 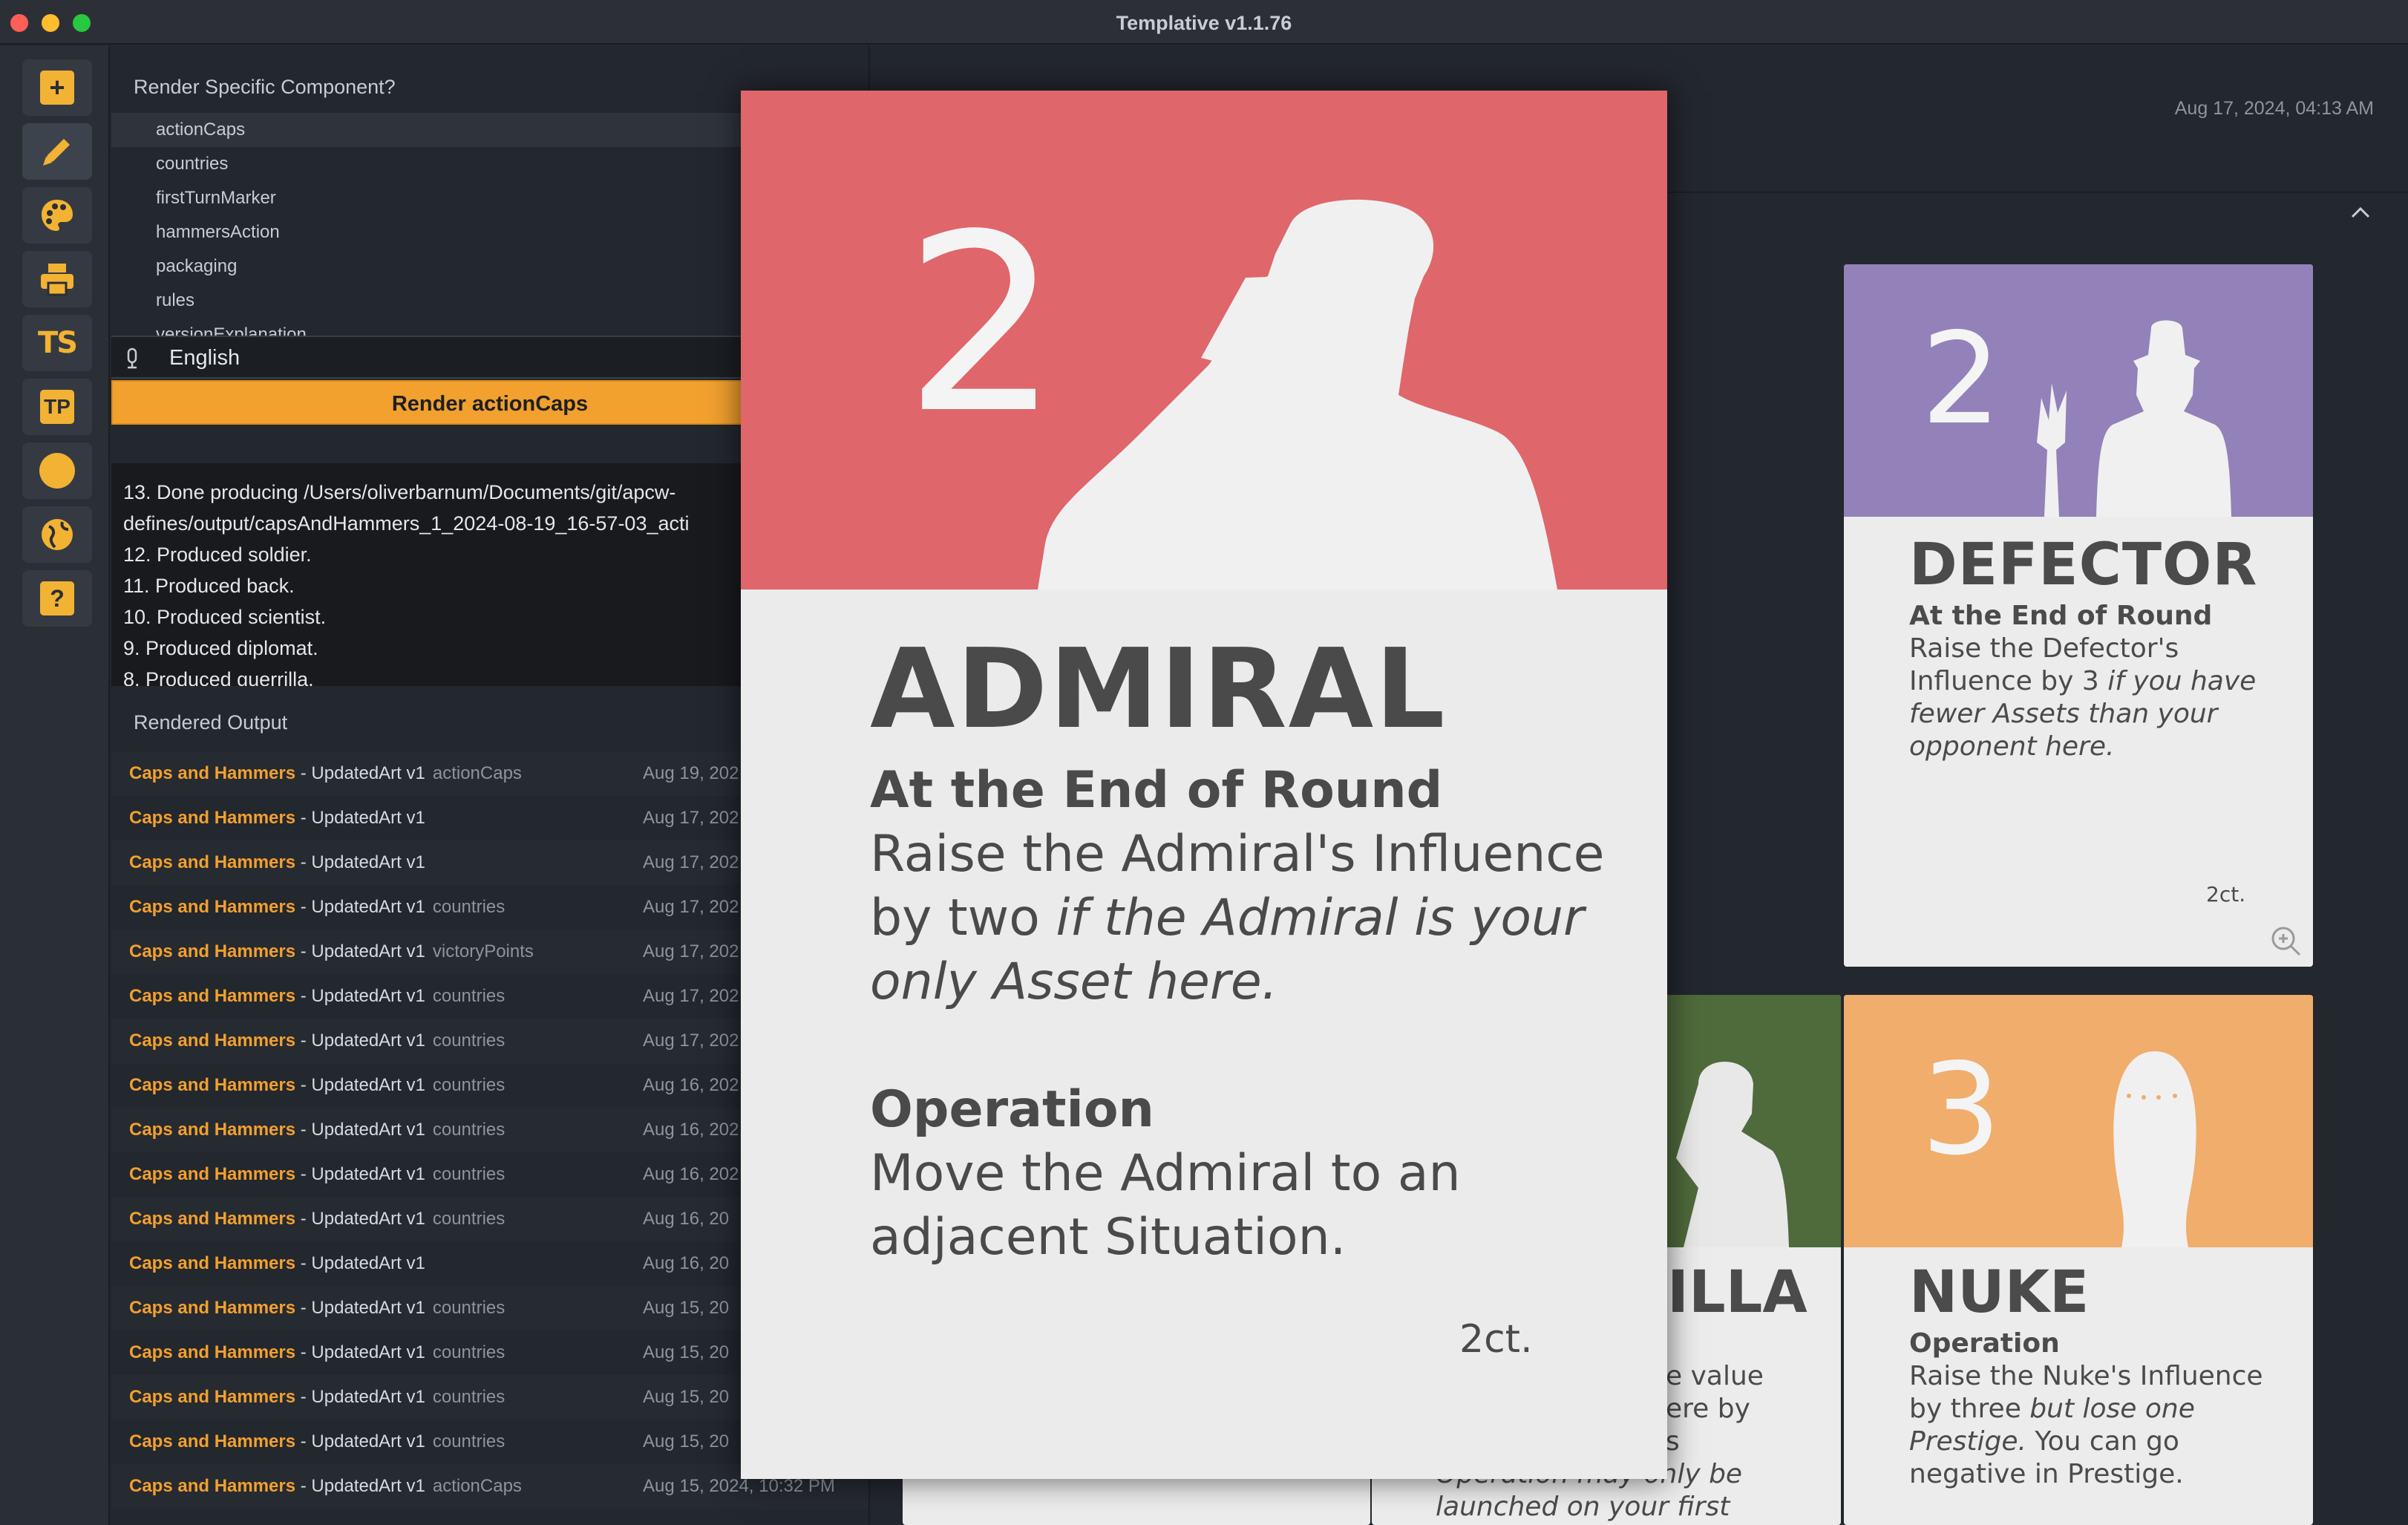 What do you see at coordinates (1737, 1292) in the screenshot?
I see `card-name: ILLA` at bounding box center [1737, 1292].